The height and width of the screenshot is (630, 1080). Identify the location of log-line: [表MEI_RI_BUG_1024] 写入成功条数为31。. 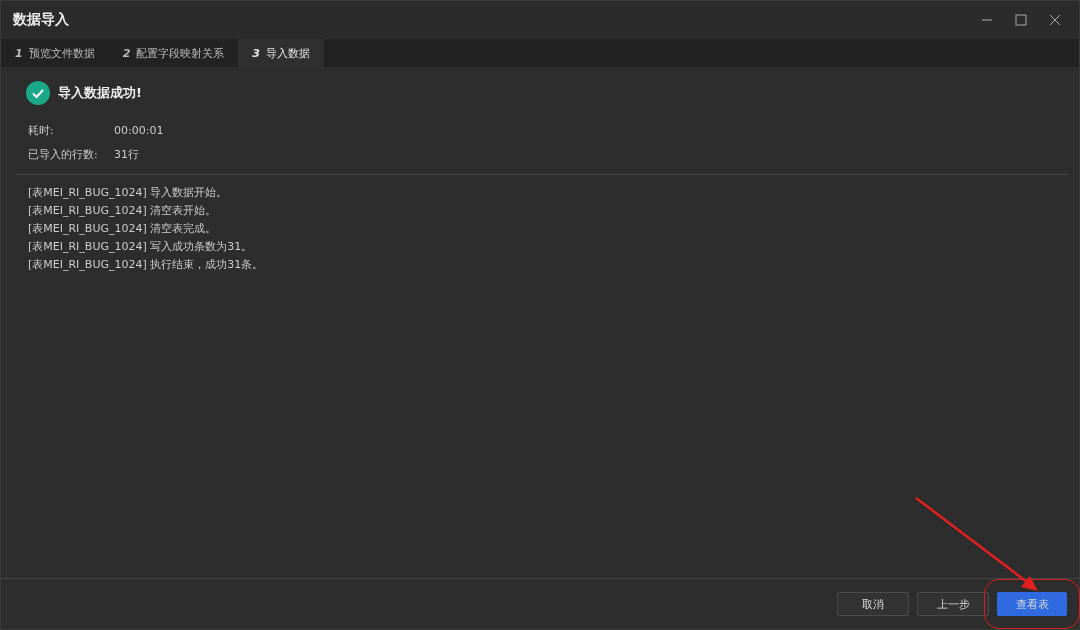
(141, 246).